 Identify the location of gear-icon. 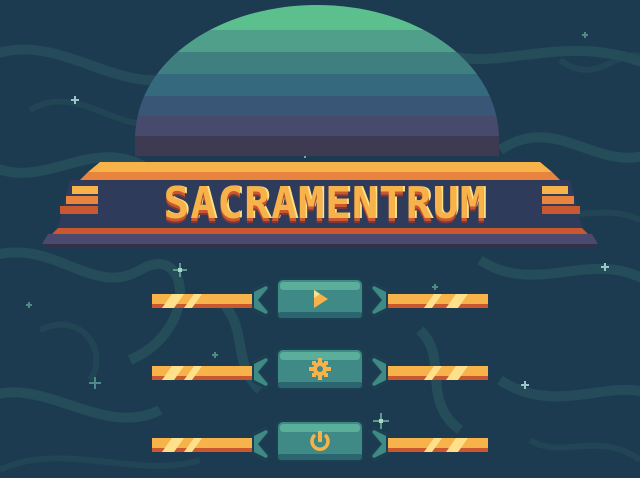
(320, 369).